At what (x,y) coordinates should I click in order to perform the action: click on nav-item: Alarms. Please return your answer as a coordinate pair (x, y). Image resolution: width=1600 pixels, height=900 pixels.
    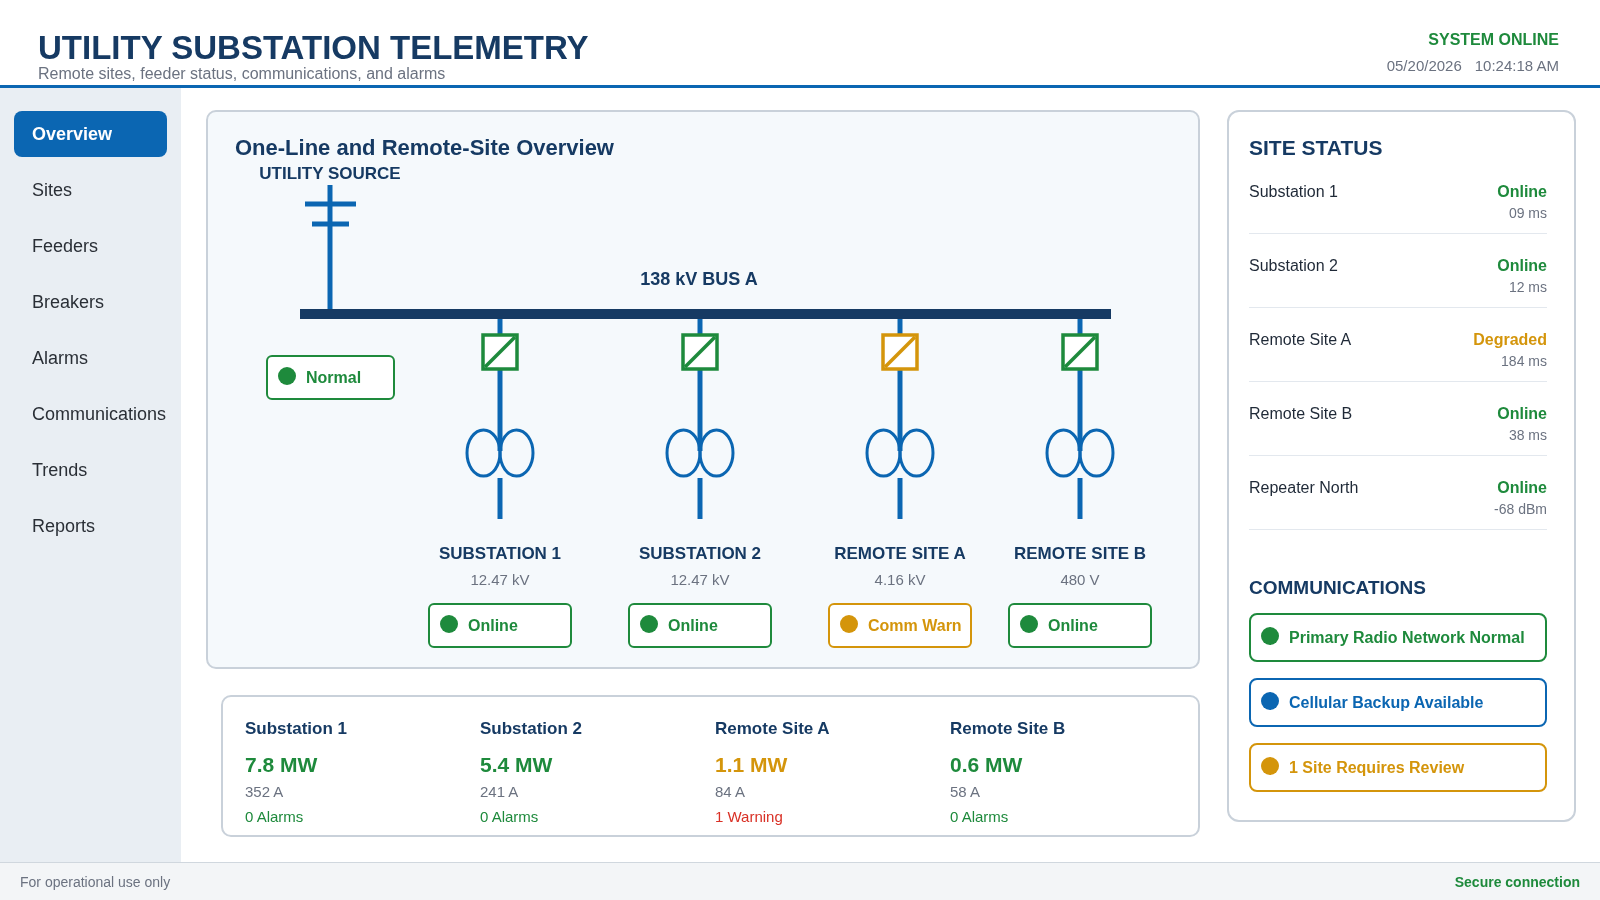
    Looking at the image, I should click on (90, 358).